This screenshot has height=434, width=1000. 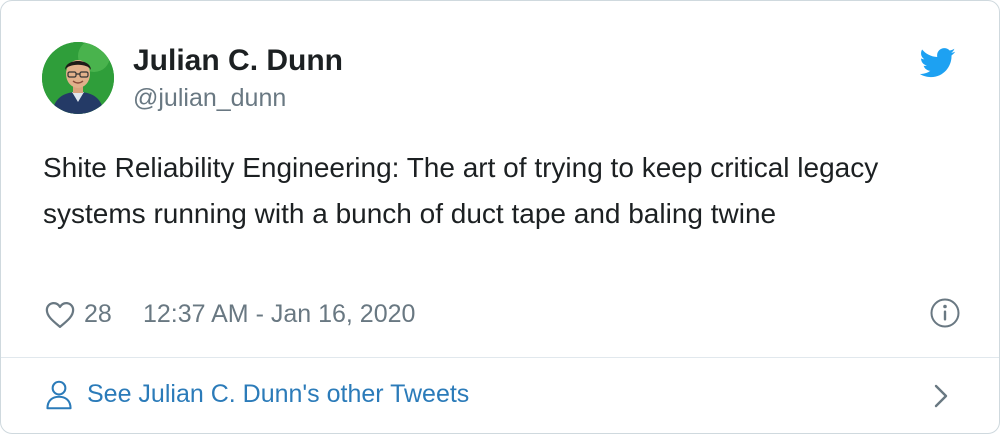 What do you see at coordinates (60, 315) in the screenshot?
I see `heart-icon` at bounding box center [60, 315].